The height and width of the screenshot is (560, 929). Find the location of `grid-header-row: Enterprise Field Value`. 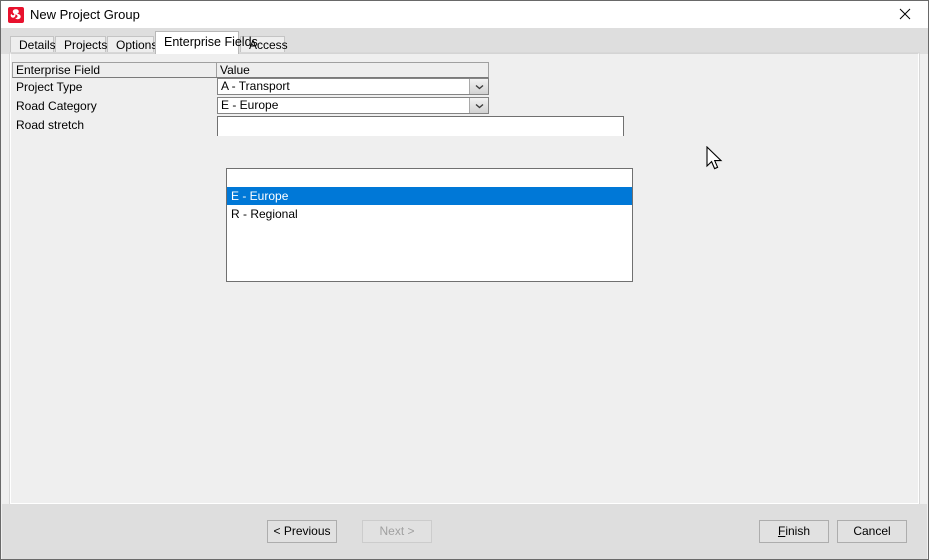

grid-header-row: Enterprise Field Value is located at coordinates (250, 70).